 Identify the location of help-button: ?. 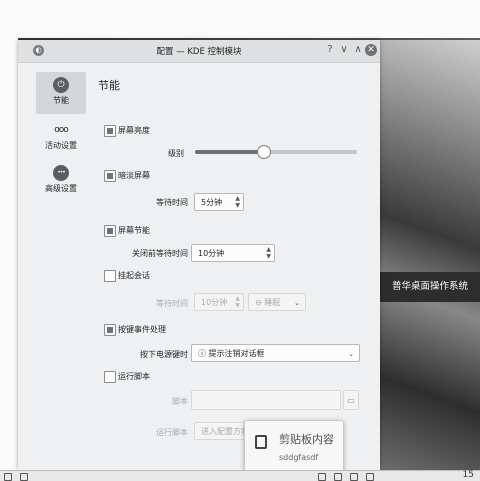
(330, 50).